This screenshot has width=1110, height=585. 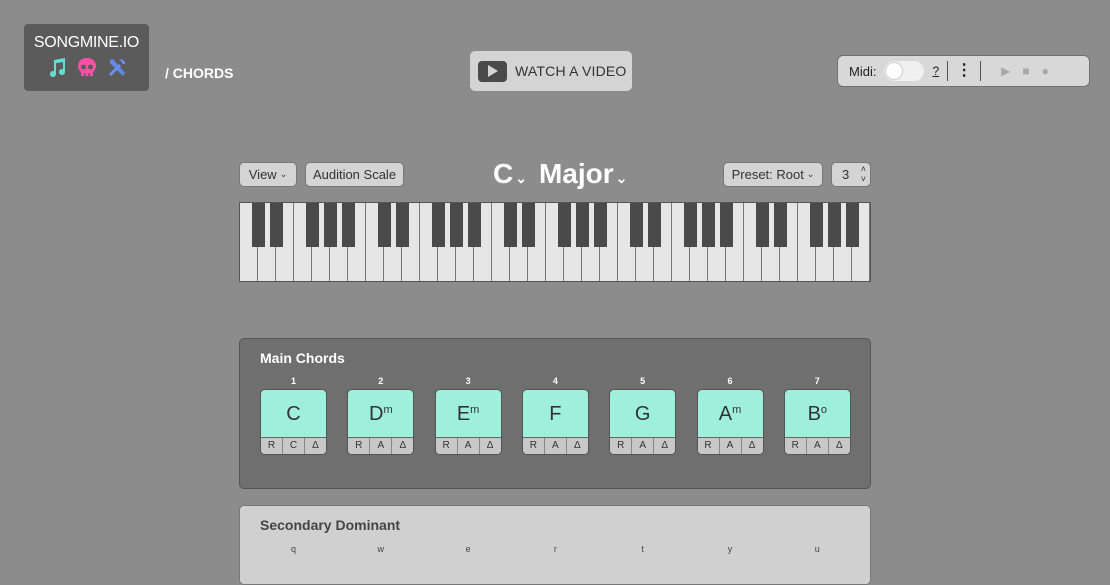 I want to click on chord-card: DmRAΔ, so click(x=381, y=422).